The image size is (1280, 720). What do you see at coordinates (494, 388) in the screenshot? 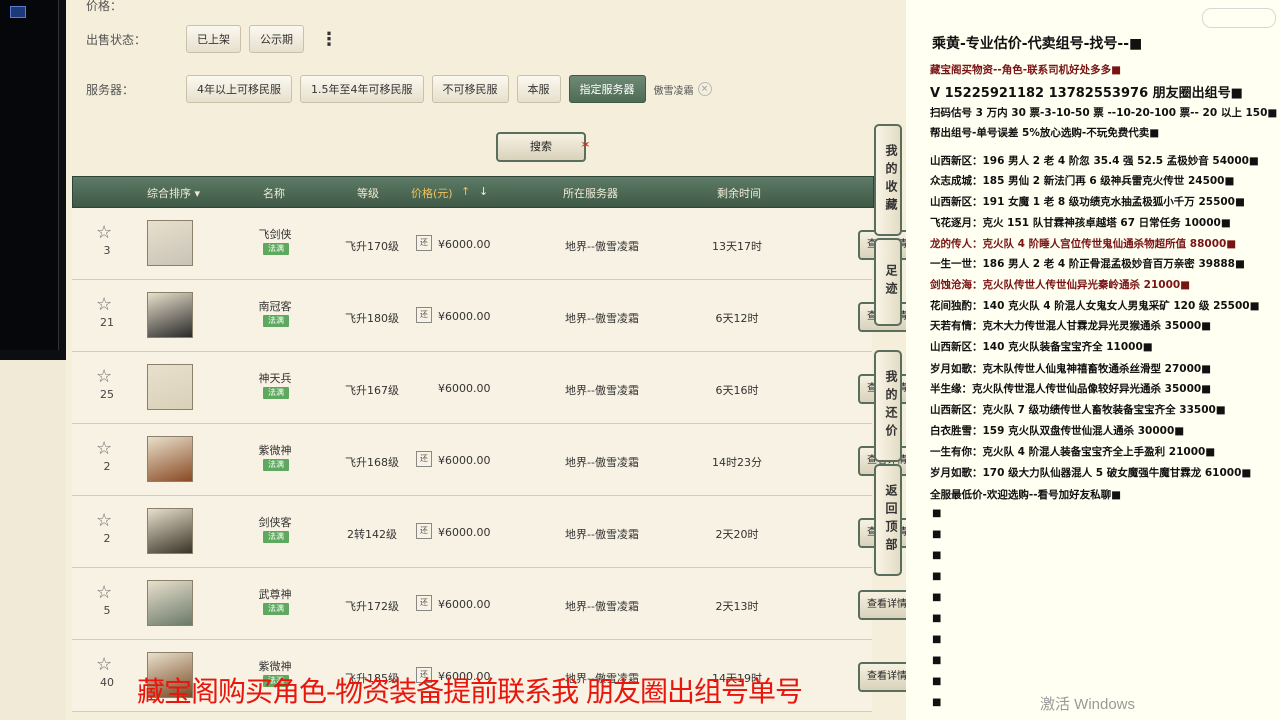
I see `table-row: ☆25神天兵法满飞升167级¥6000.00地界--傲雪凌霜6天16时查看详情` at bounding box center [494, 388].